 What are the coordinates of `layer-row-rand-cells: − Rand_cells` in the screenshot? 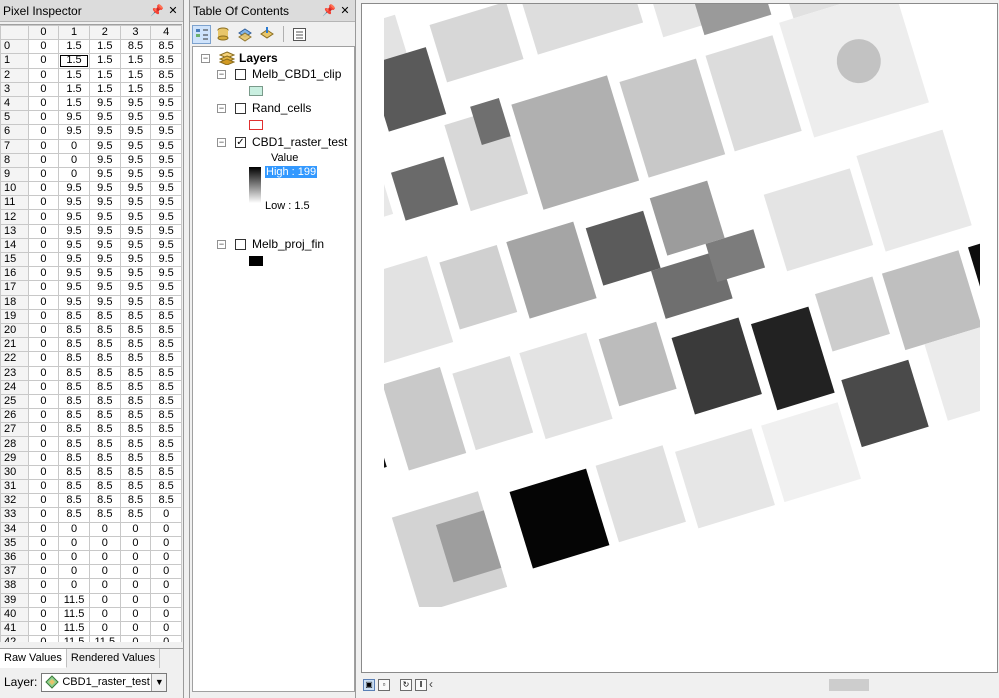 It's located at (264, 108).